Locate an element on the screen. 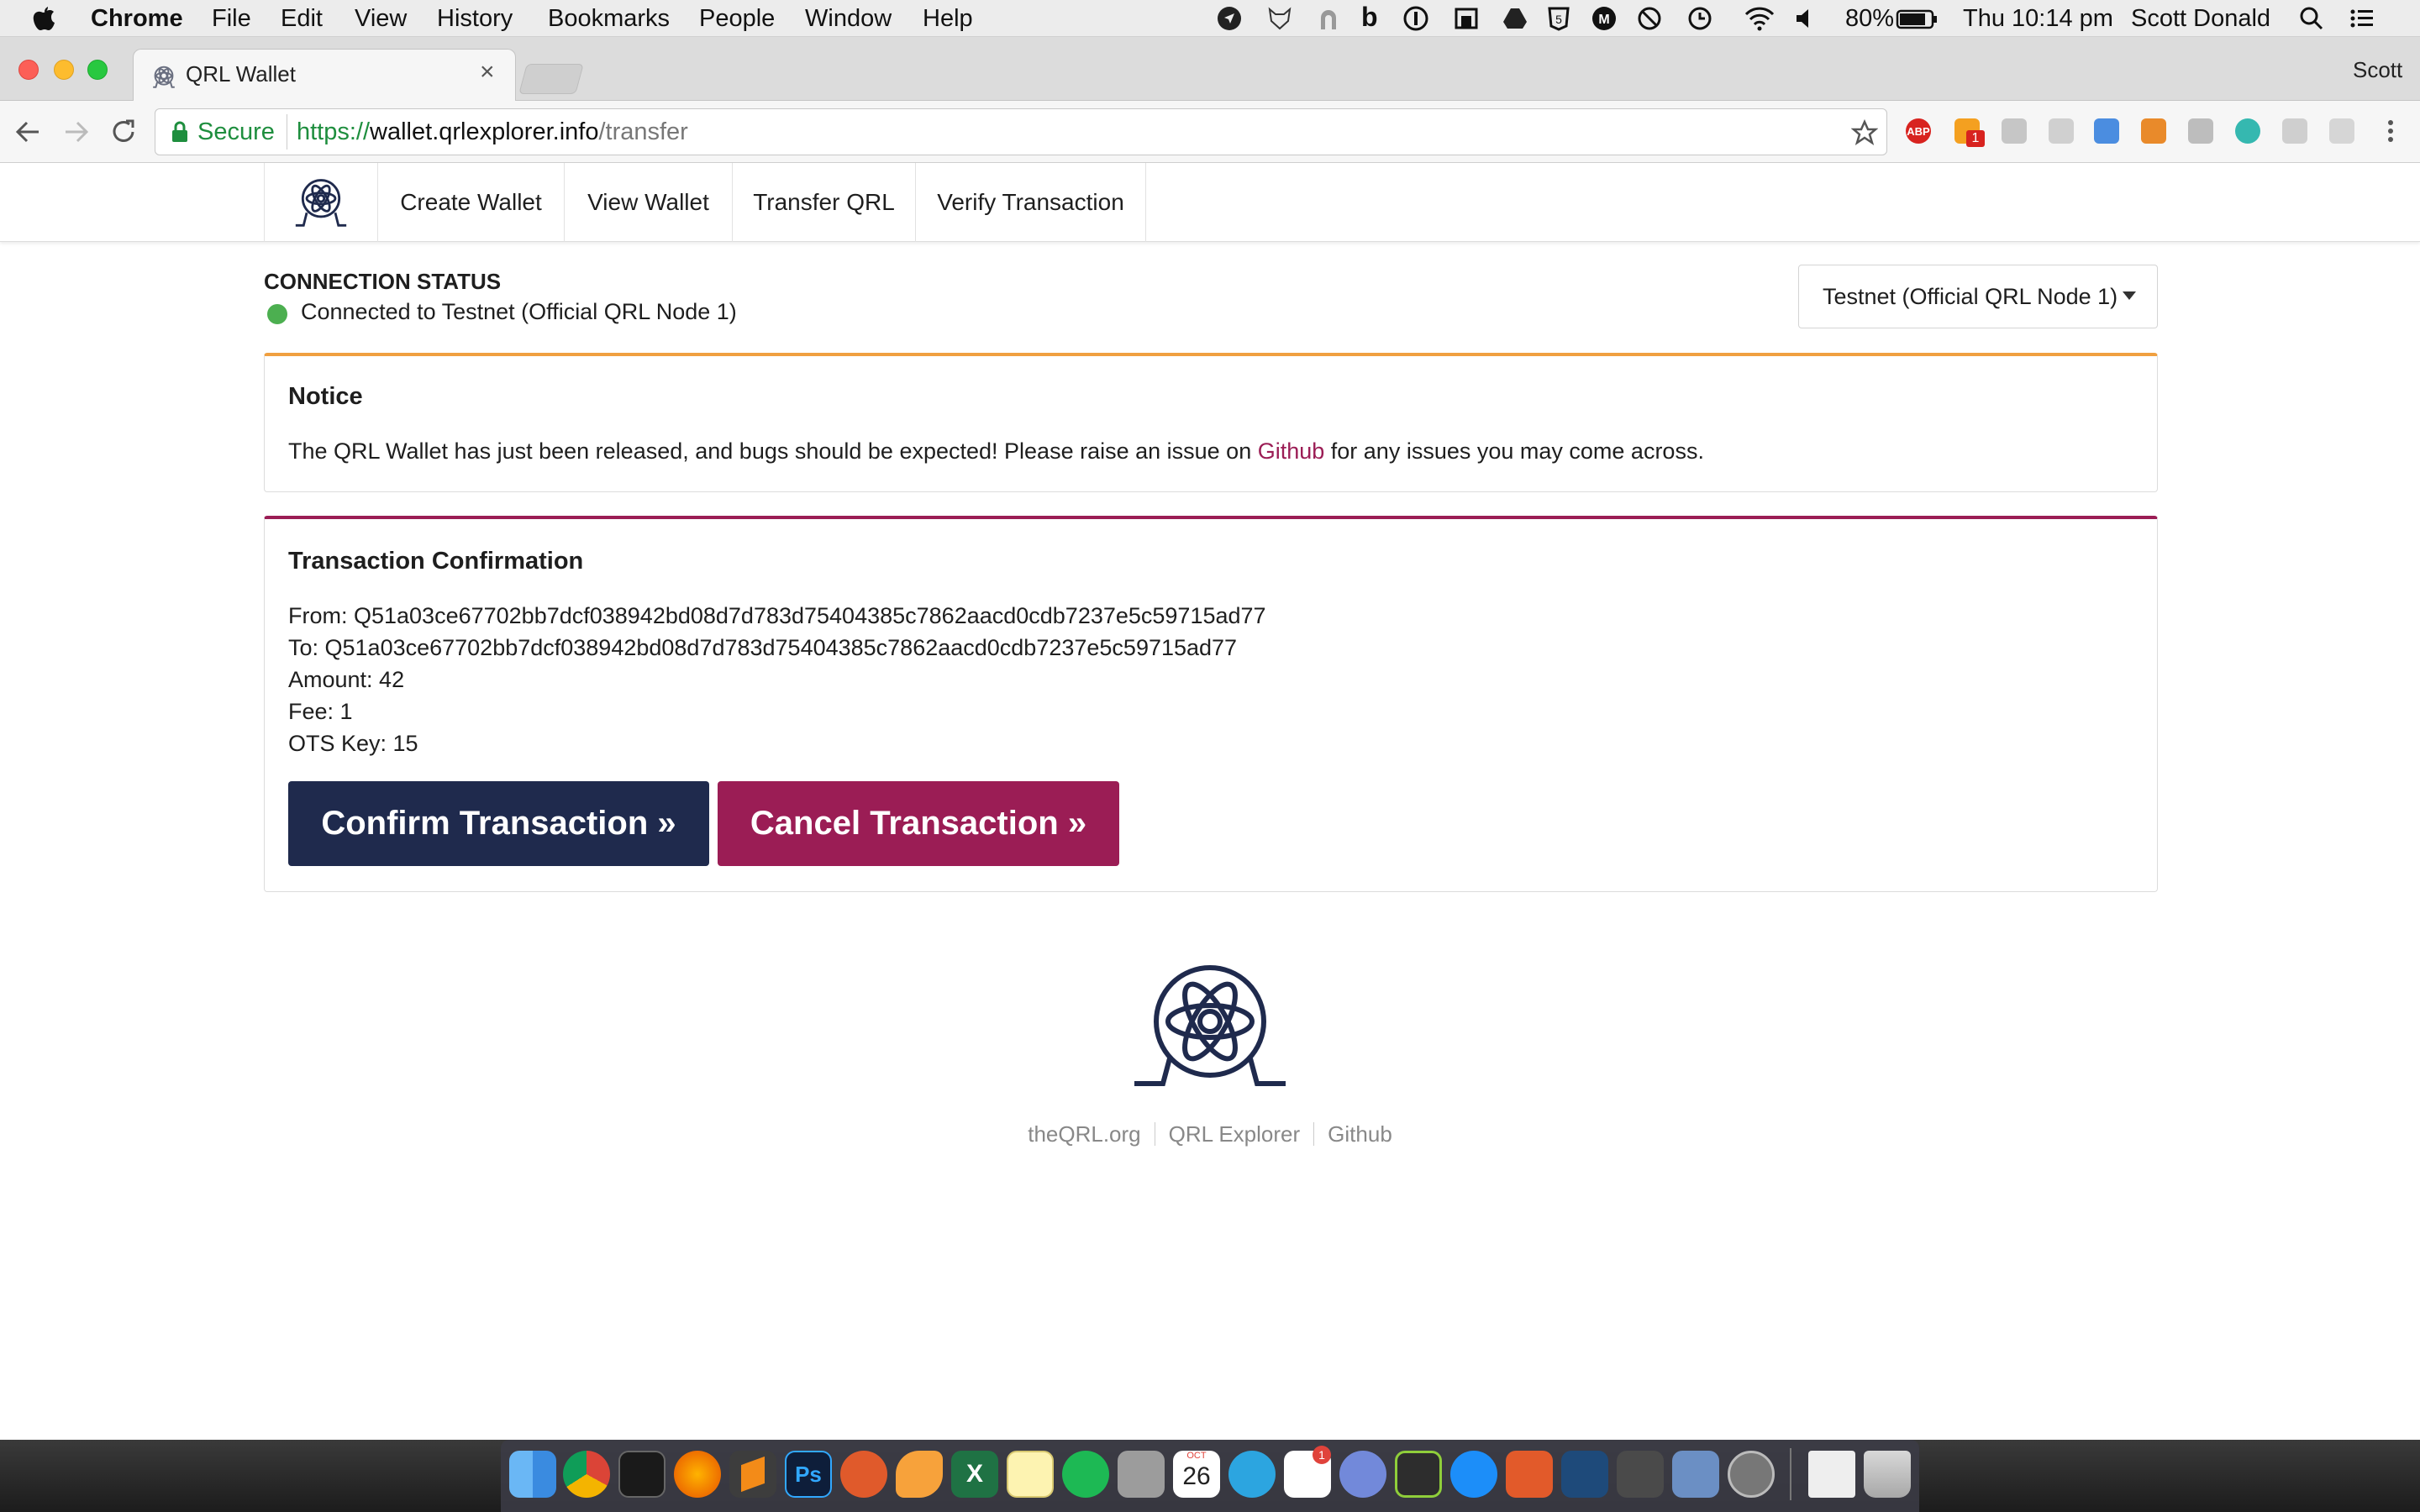  remote-desktop-icon is located at coordinates (1529, 1474).